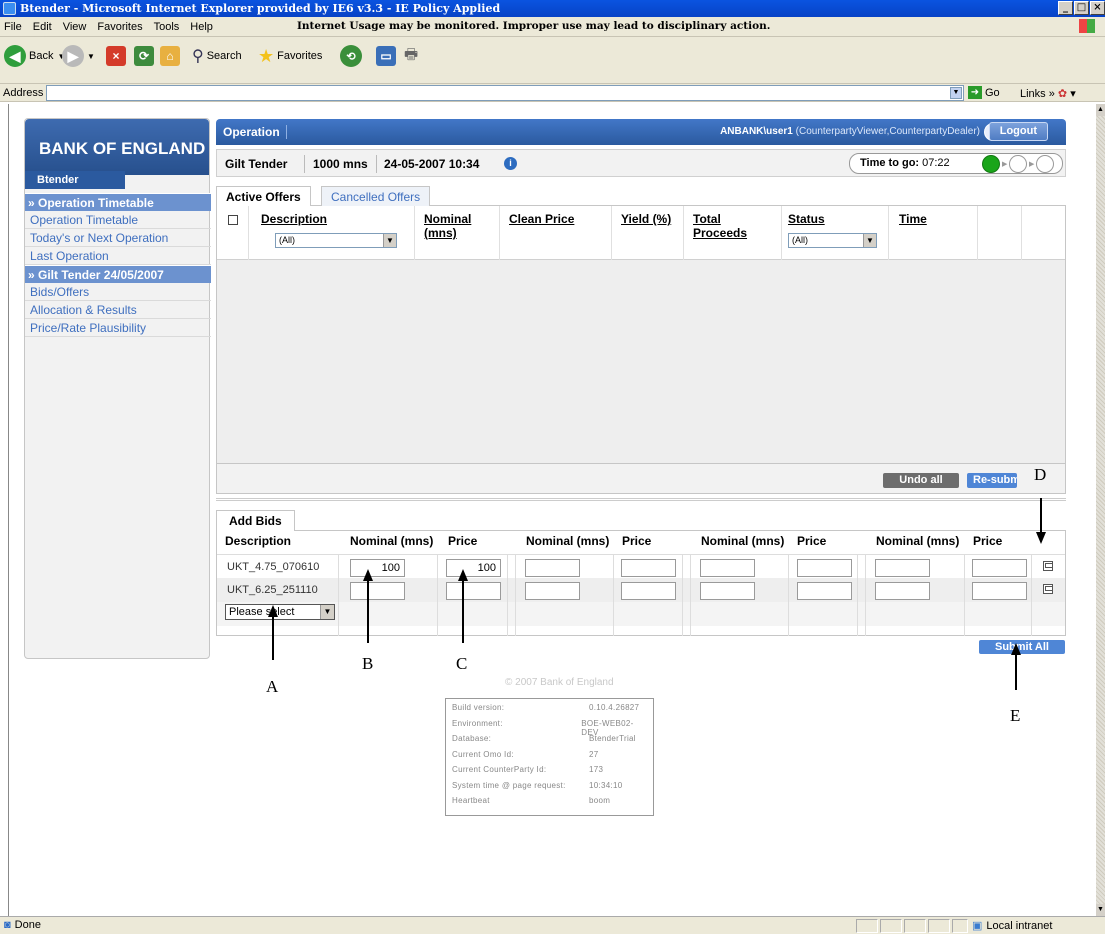  I want to click on submit-all-button: Submit All, so click(1022, 647).